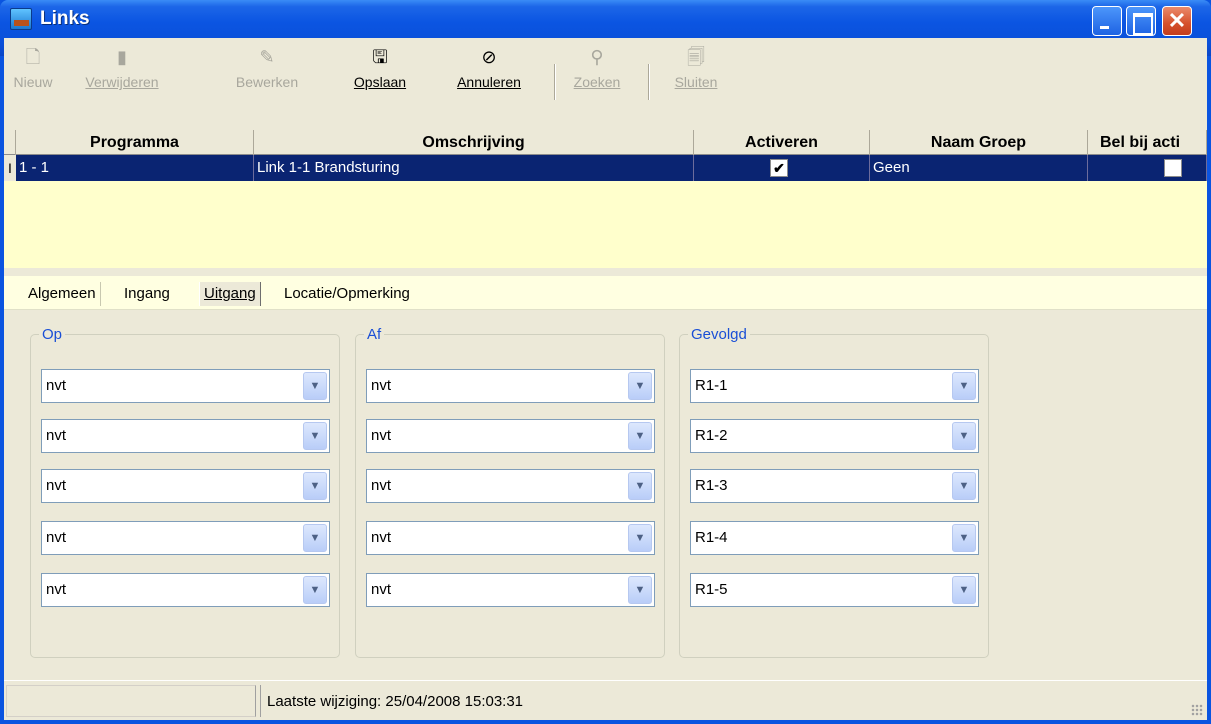 Image resolution: width=1211 pixels, height=724 pixels. I want to click on bel-bij-activatie-checkbox, so click(1173, 168).